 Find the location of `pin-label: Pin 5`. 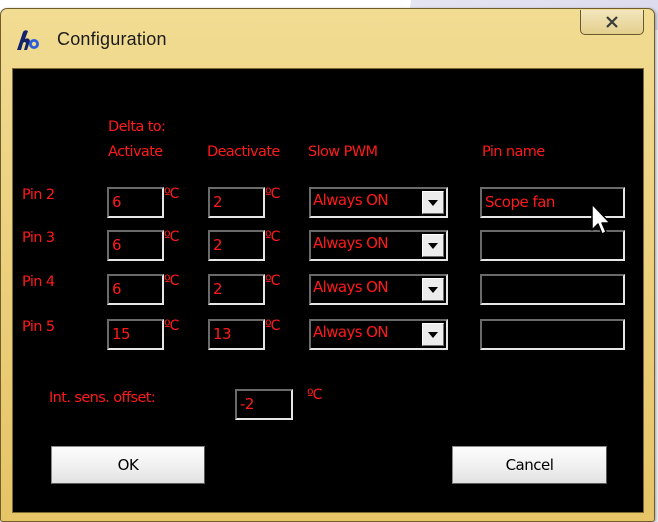

pin-label: Pin 5 is located at coordinates (38, 327).